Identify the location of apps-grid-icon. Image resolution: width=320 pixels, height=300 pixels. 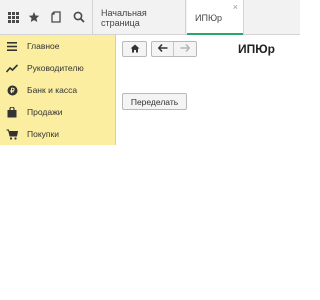
(13, 17).